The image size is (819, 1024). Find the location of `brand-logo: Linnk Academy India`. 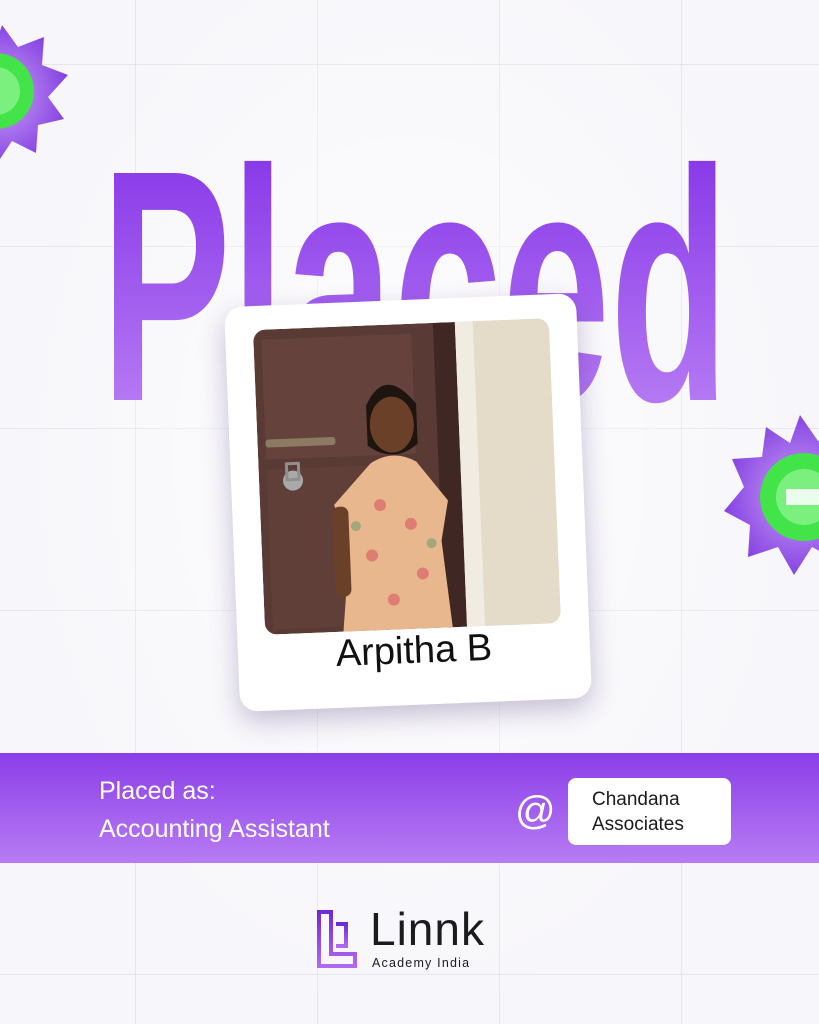

brand-logo: Linnk Academy India is located at coordinates (416, 936).